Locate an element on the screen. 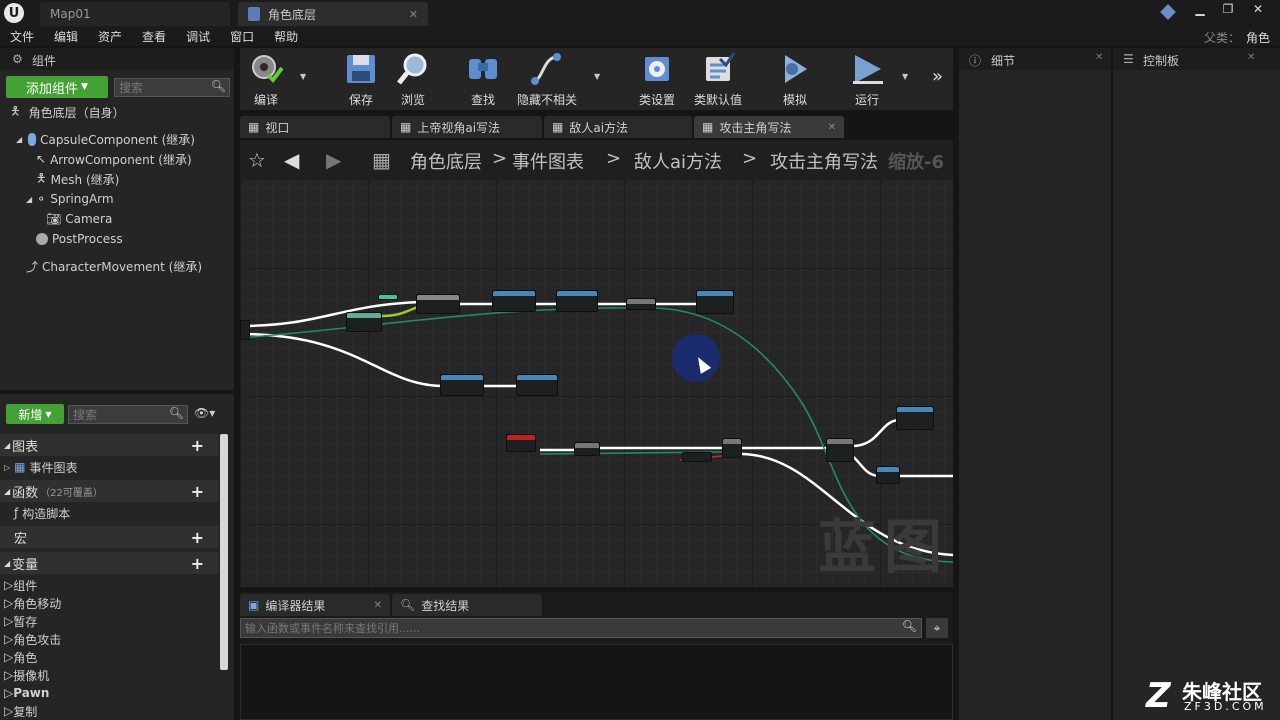 This screenshot has height=720, width=1280. tree-item-capsule: ◢ CapsuleComponent (继承) is located at coordinates (105, 139).